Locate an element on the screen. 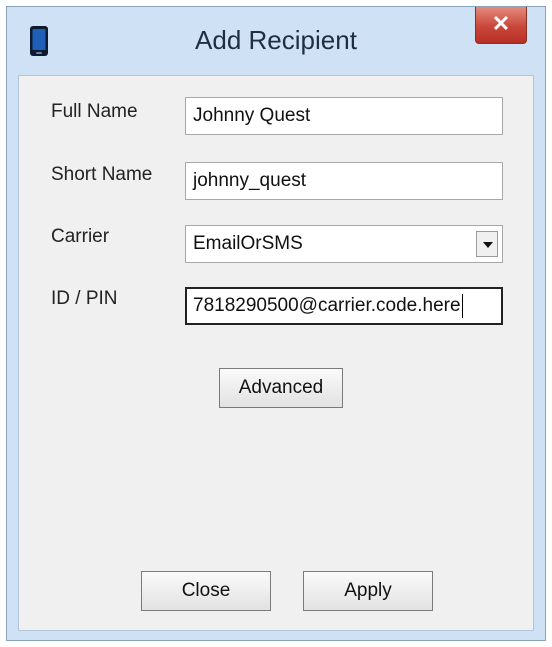 The width and height of the screenshot is (552, 647). close-window-button: ✕ is located at coordinates (501, 25).